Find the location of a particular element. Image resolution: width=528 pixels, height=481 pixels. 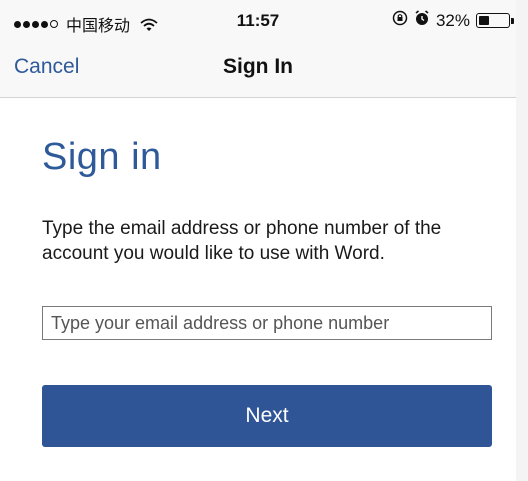

status-right: 32% is located at coordinates (453, 20).